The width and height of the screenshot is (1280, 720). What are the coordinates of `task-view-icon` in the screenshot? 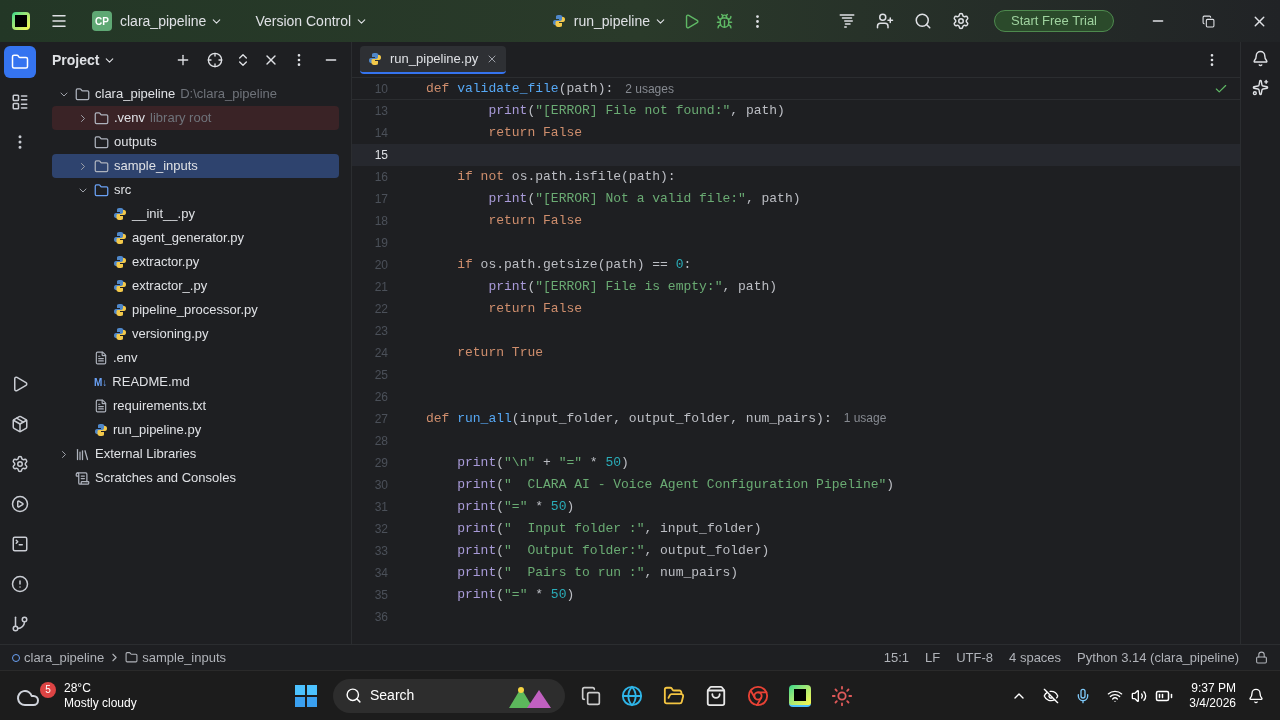 It's located at (591, 695).